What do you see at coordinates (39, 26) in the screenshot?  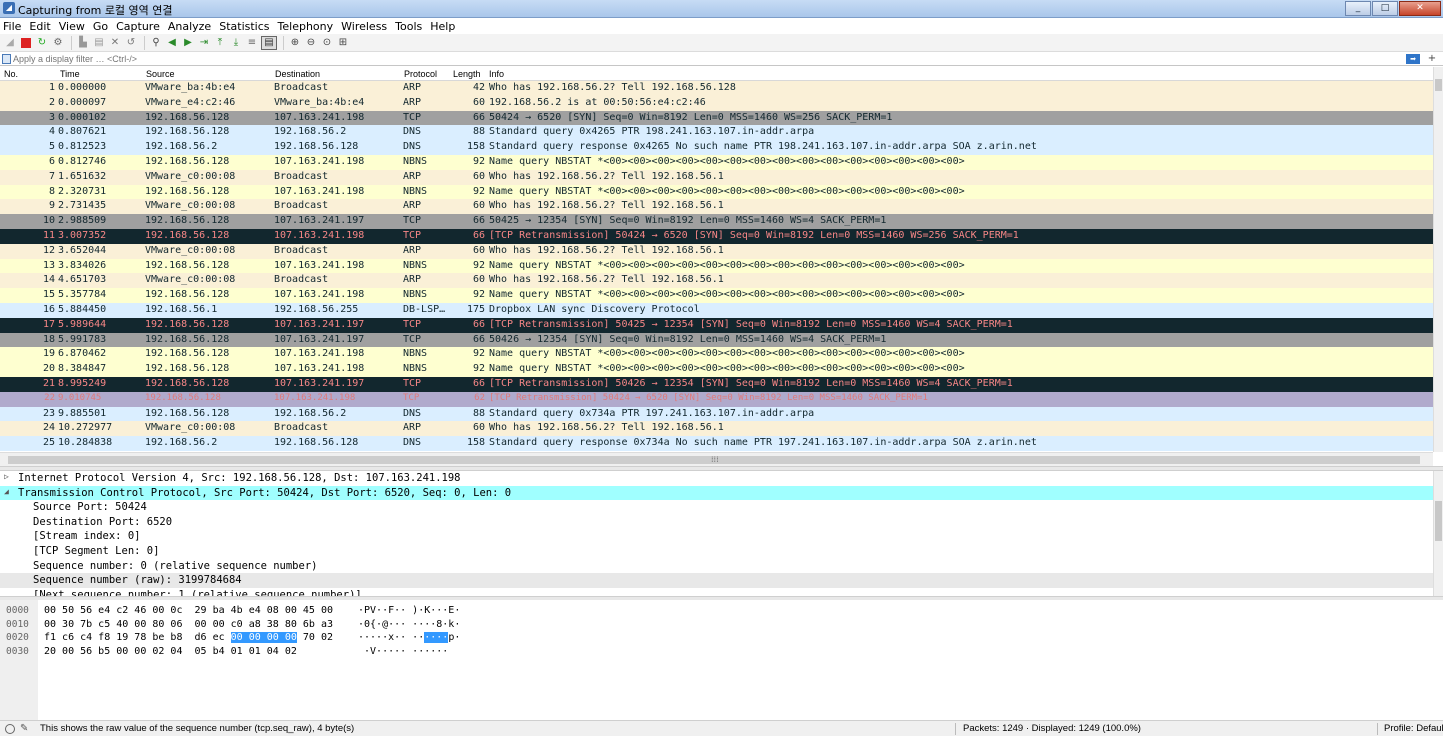 I see `menu-edit: Edit` at bounding box center [39, 26].